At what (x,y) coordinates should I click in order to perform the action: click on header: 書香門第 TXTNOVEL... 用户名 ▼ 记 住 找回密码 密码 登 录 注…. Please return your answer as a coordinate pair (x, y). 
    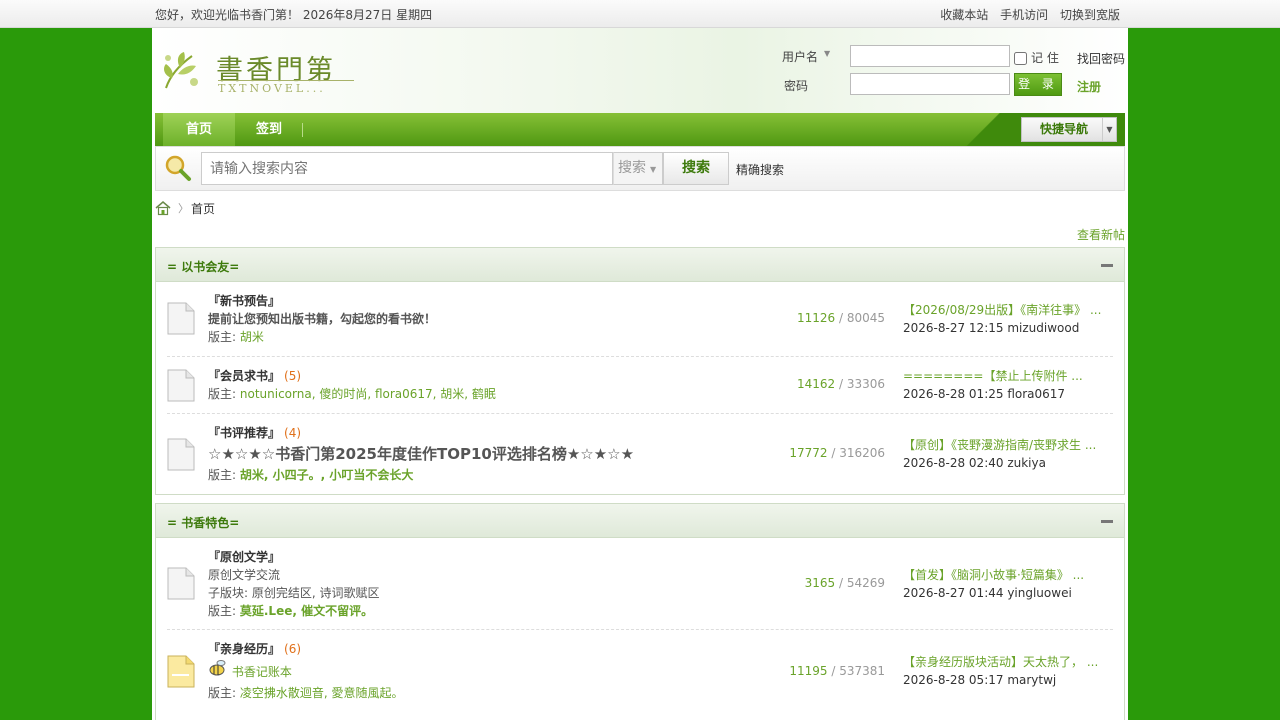
    Looking at the image, I should click on (640, 70).